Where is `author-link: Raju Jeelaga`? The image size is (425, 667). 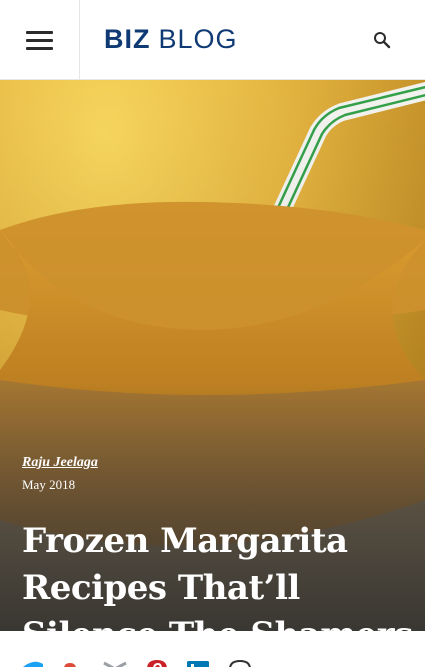
author-link: Raju Jeelaga is located at coordinates (60, 463).